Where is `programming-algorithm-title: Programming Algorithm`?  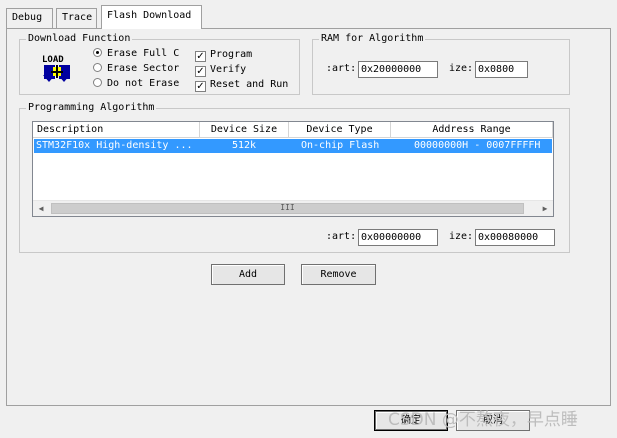
programming-algorithm-title: Programming Algorithm is located at coordinates (91, 108).